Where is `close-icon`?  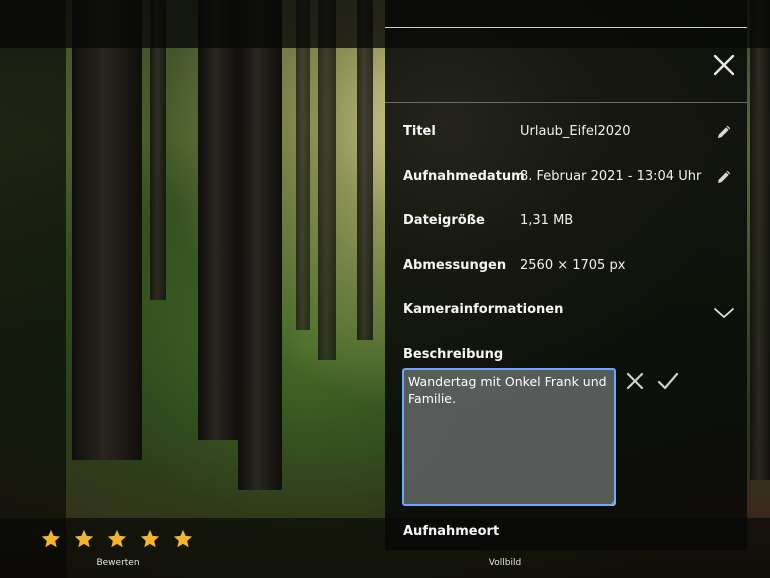 close-icon is located at coordinates (724, 65).